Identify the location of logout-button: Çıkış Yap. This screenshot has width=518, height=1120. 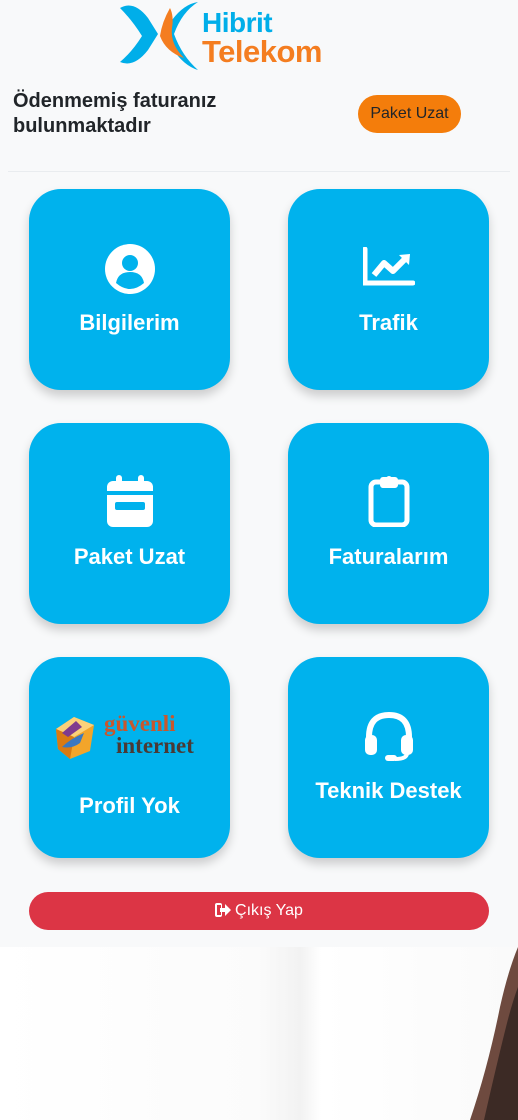
(259, 911).